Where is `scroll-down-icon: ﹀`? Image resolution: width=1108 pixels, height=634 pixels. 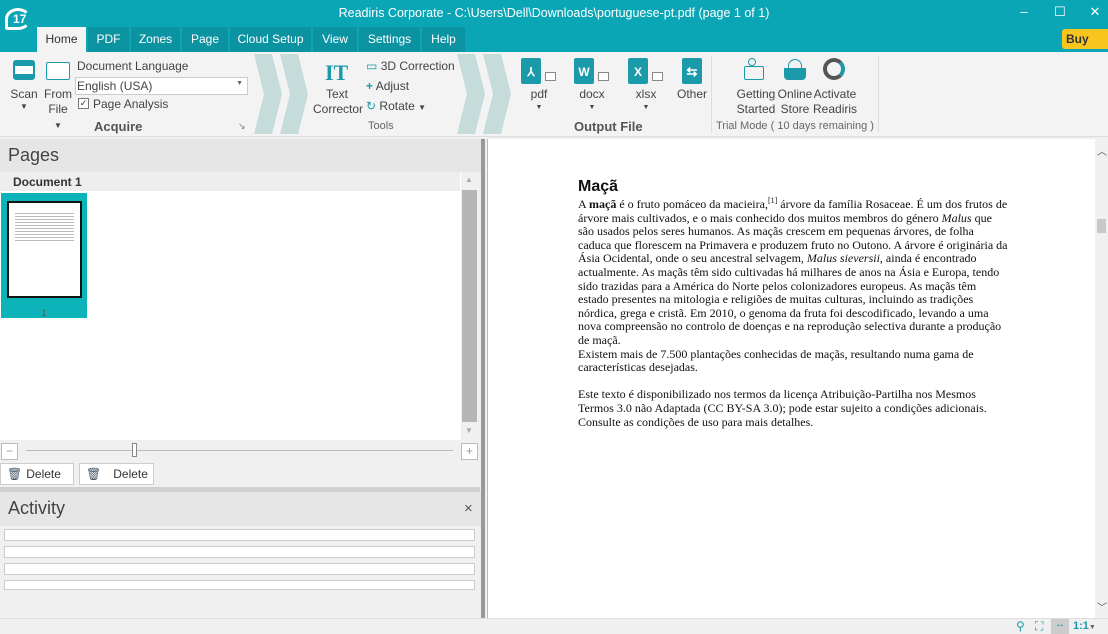
scroll-down-icon: ﹀ is located at coordinates (1102, 606).